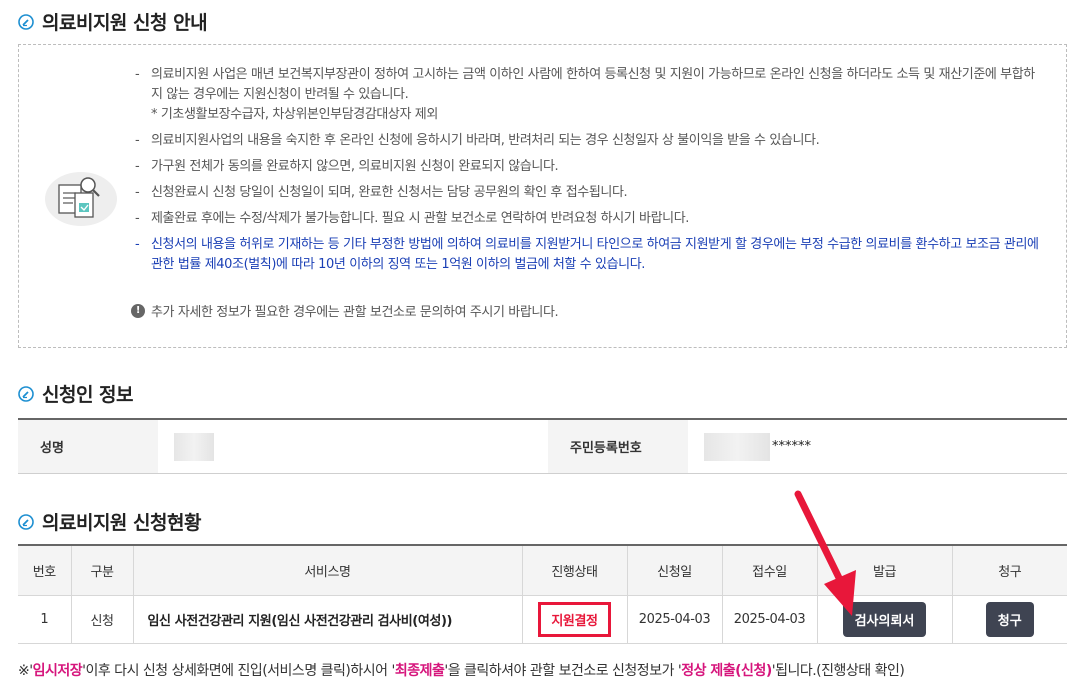  I want to click on name-redacted, so click(194, 446).